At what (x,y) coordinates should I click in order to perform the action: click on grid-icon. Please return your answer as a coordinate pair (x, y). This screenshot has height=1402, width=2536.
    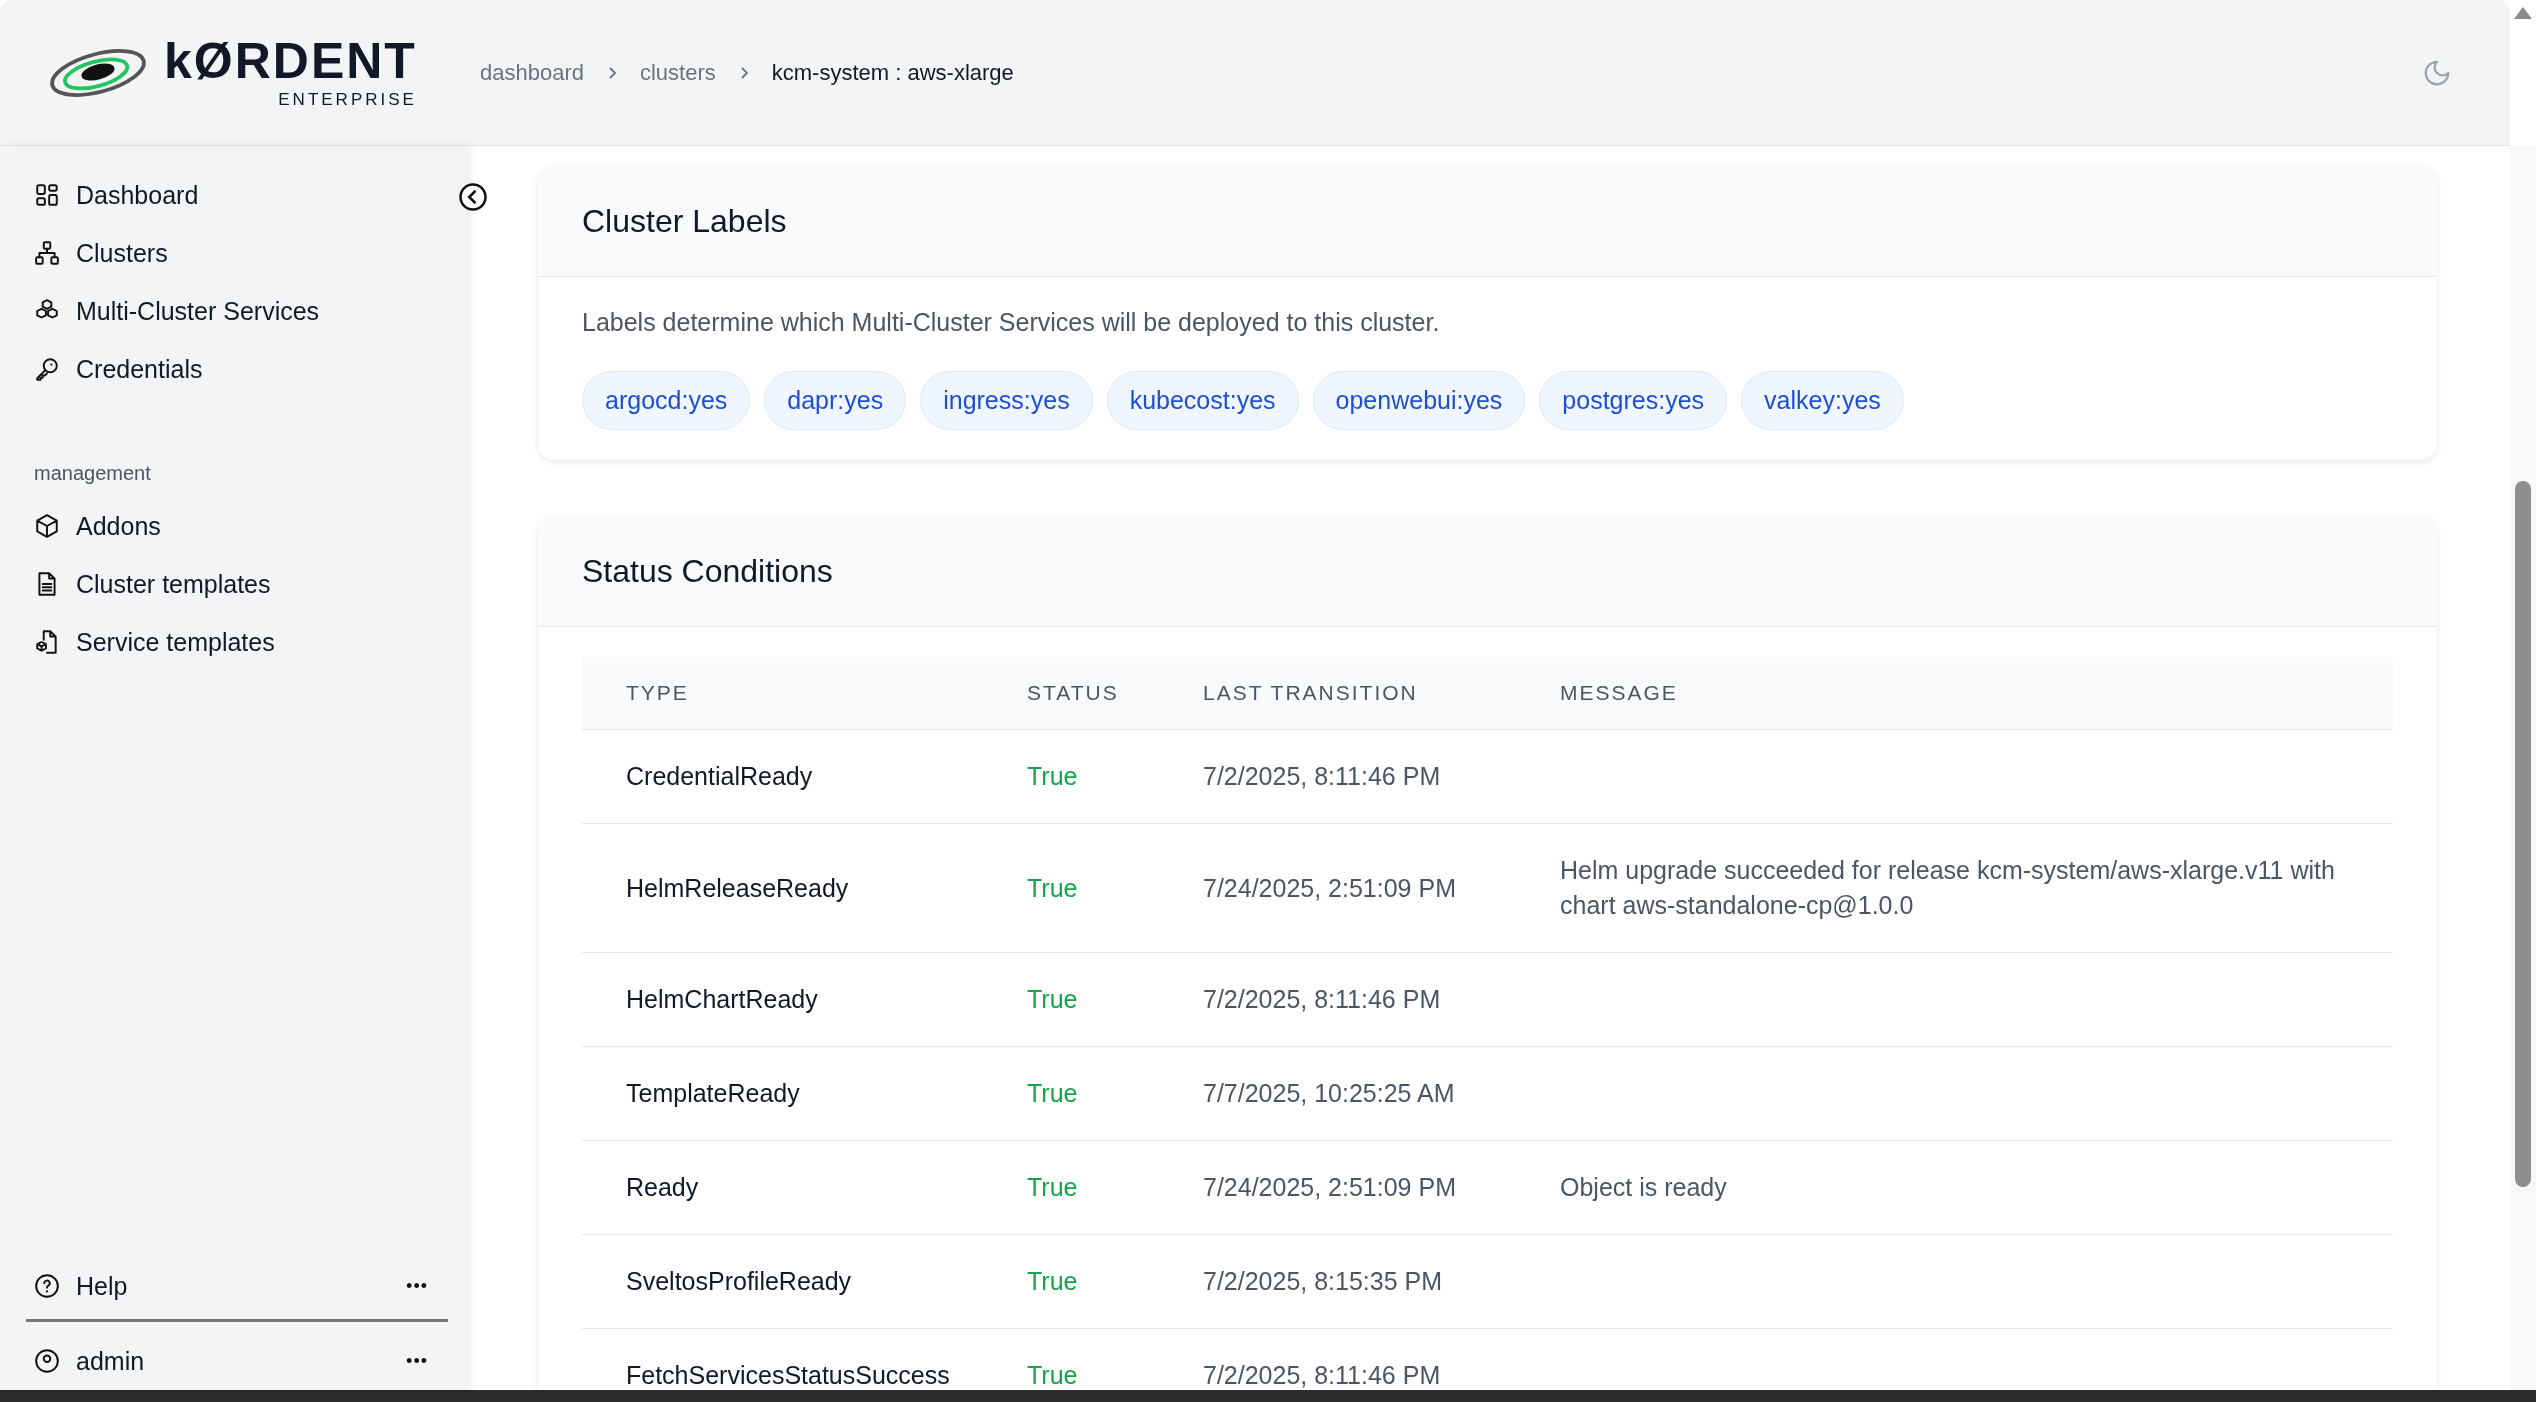
    Looking at the image, I should click on (47, 195).